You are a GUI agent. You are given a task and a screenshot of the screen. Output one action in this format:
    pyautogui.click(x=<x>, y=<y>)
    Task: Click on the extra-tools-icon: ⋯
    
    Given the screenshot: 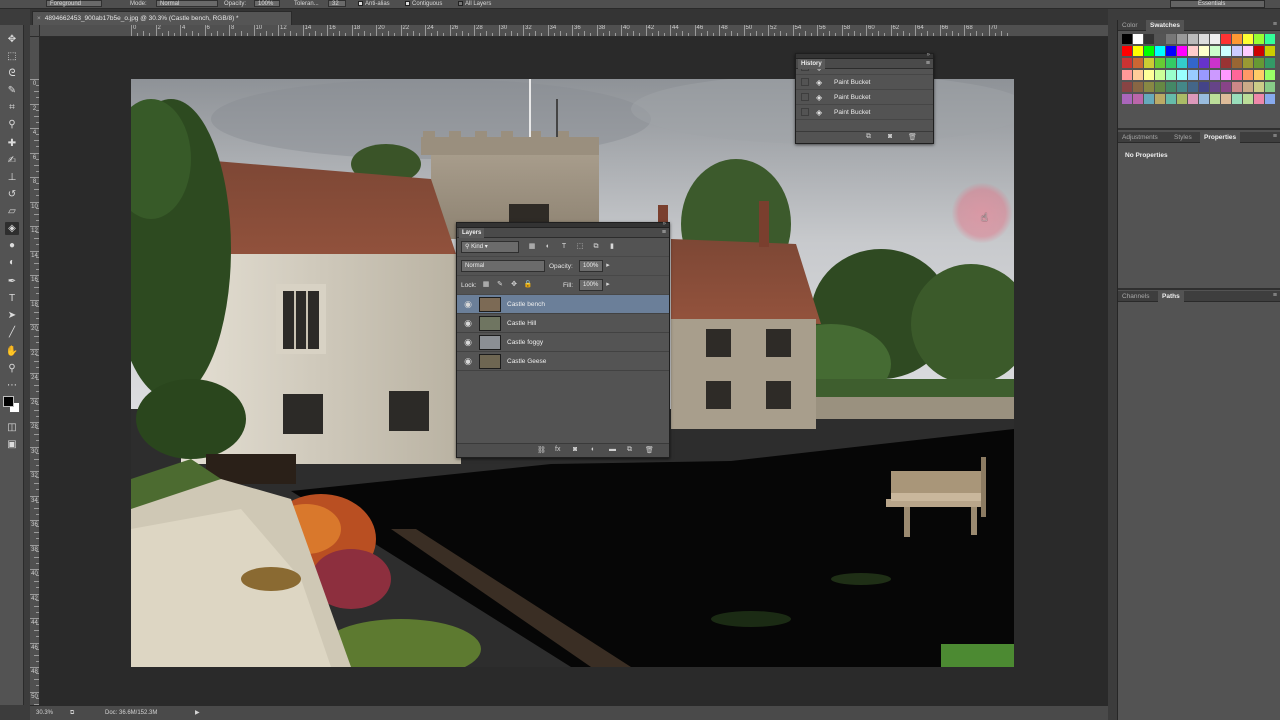 What is the action you would take?
    pyautogui.click(x=12, y=385)
    